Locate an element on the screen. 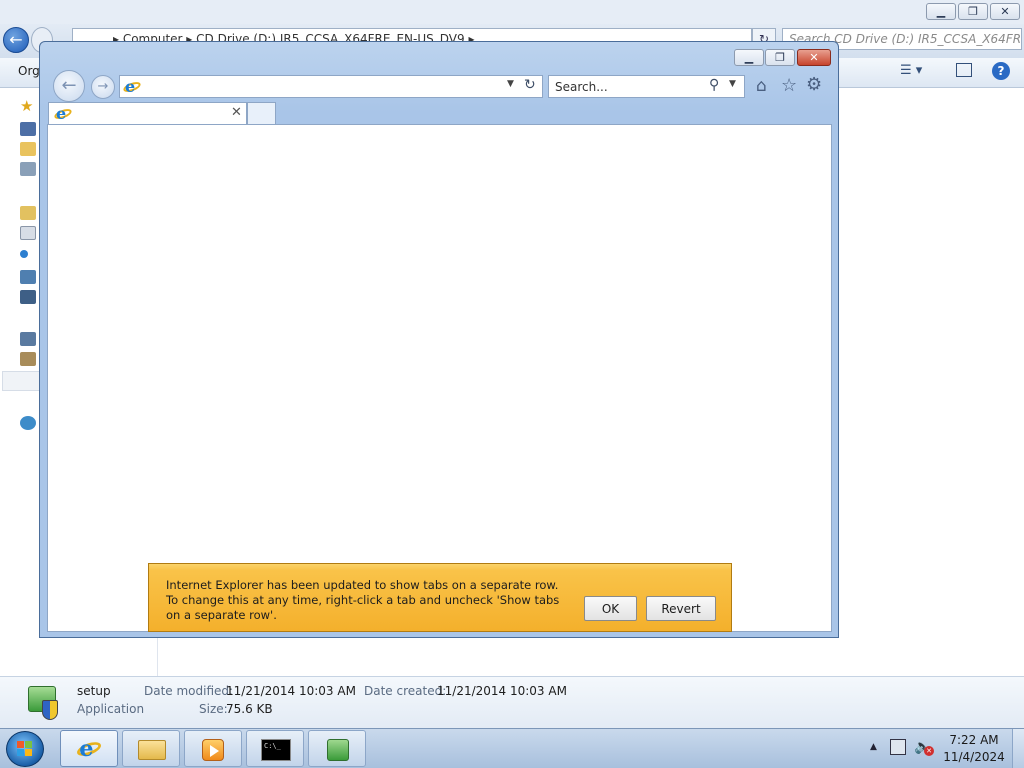 Image resolution: width=1024 pixels, height=768 pixels. favorites-star-icon: ★ is located at coordinates (26, 106).